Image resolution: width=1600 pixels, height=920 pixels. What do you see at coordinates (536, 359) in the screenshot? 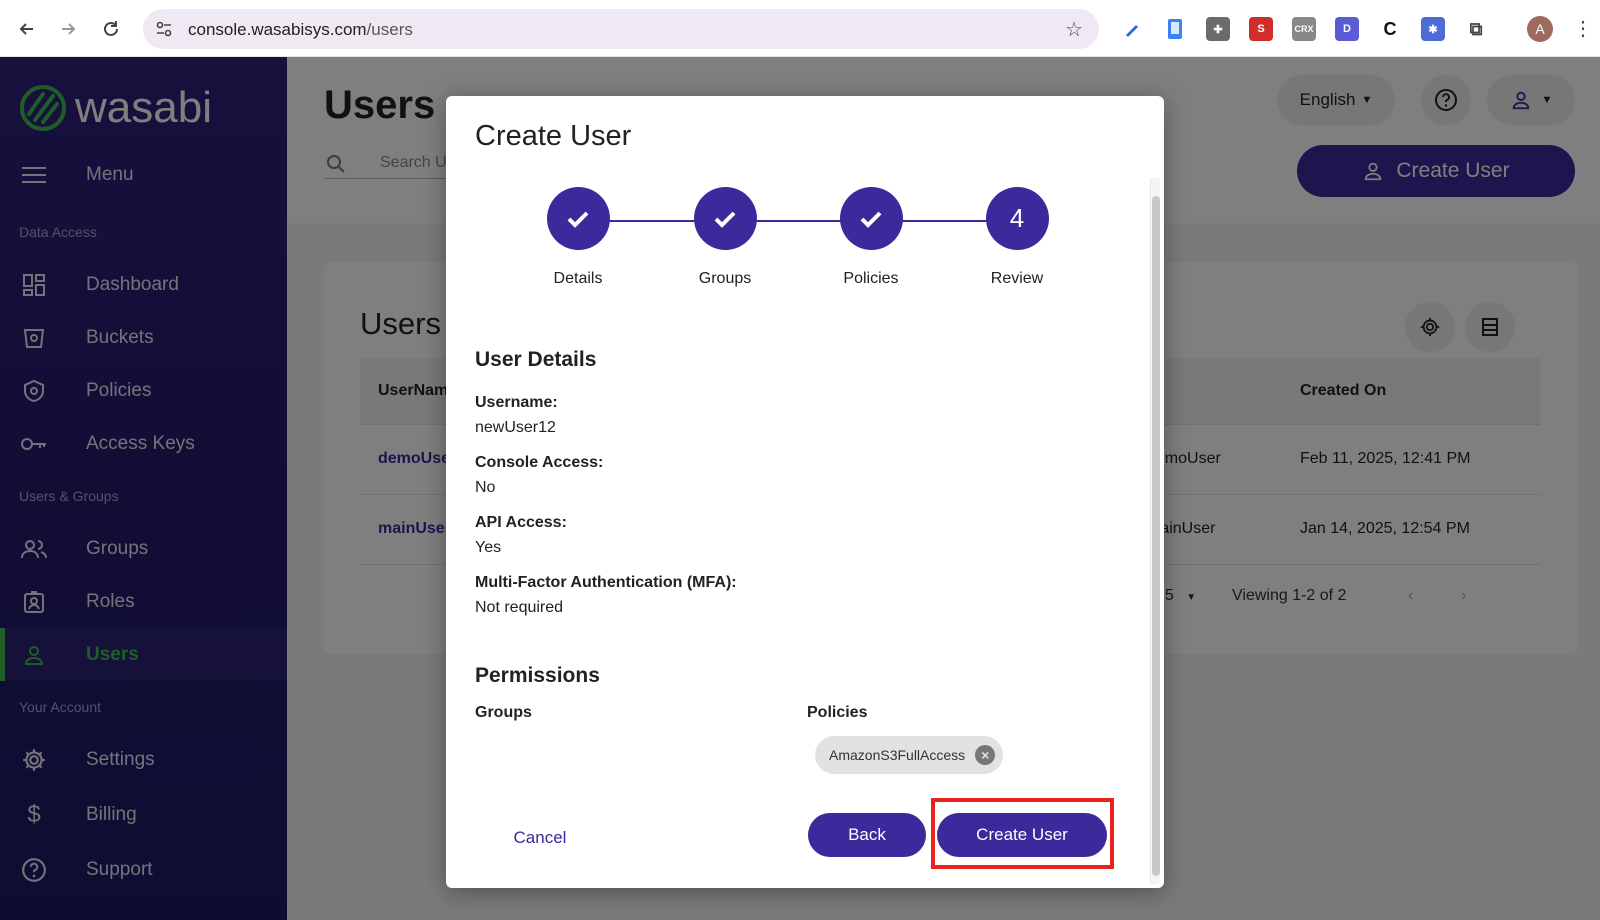
I see `user-details-heading: User Details` at bounding box center [536, 359].